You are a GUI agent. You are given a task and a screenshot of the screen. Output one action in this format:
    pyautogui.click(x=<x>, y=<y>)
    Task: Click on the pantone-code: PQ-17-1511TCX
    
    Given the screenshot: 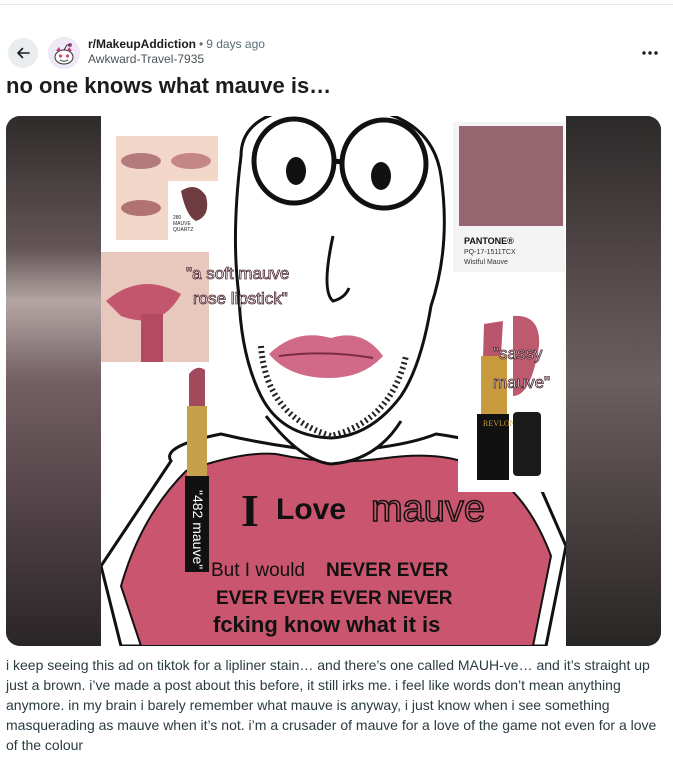 What is the action you would take?
    pyautogui.click(x=490, y=252)
    